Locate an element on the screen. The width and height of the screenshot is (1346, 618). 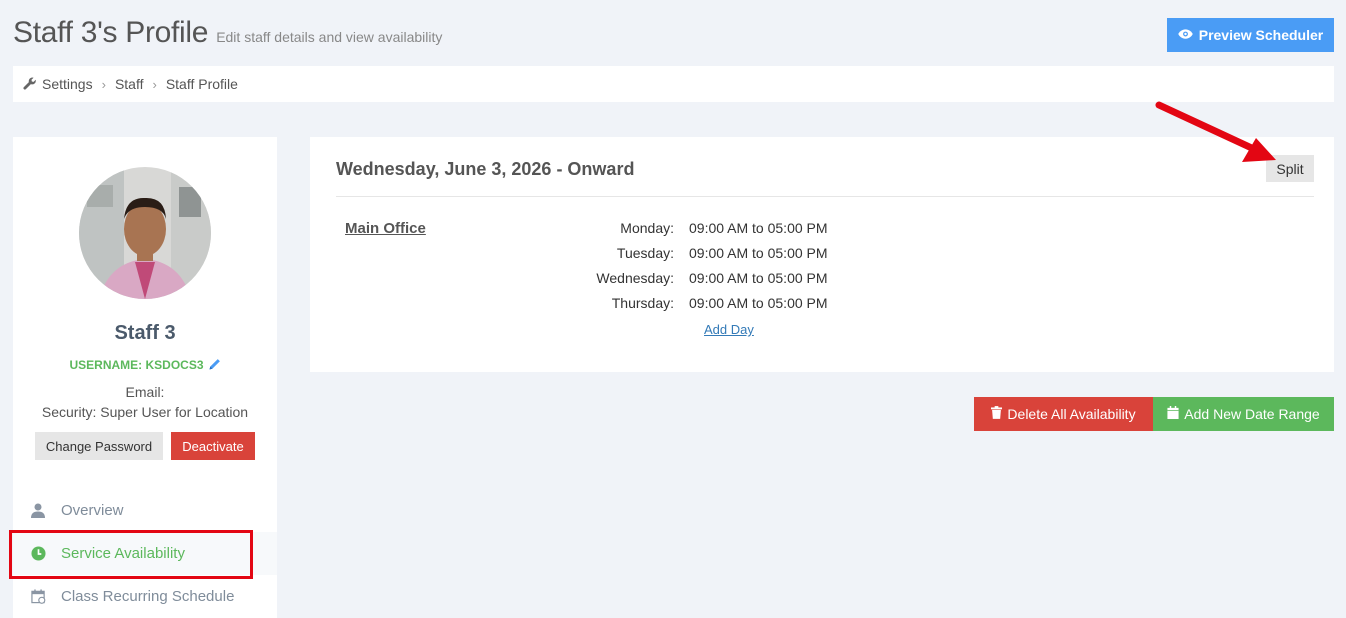
schedule-row: Wednesday: 09:00 AM to 05:00 PM is located at coordinates (709, 282).